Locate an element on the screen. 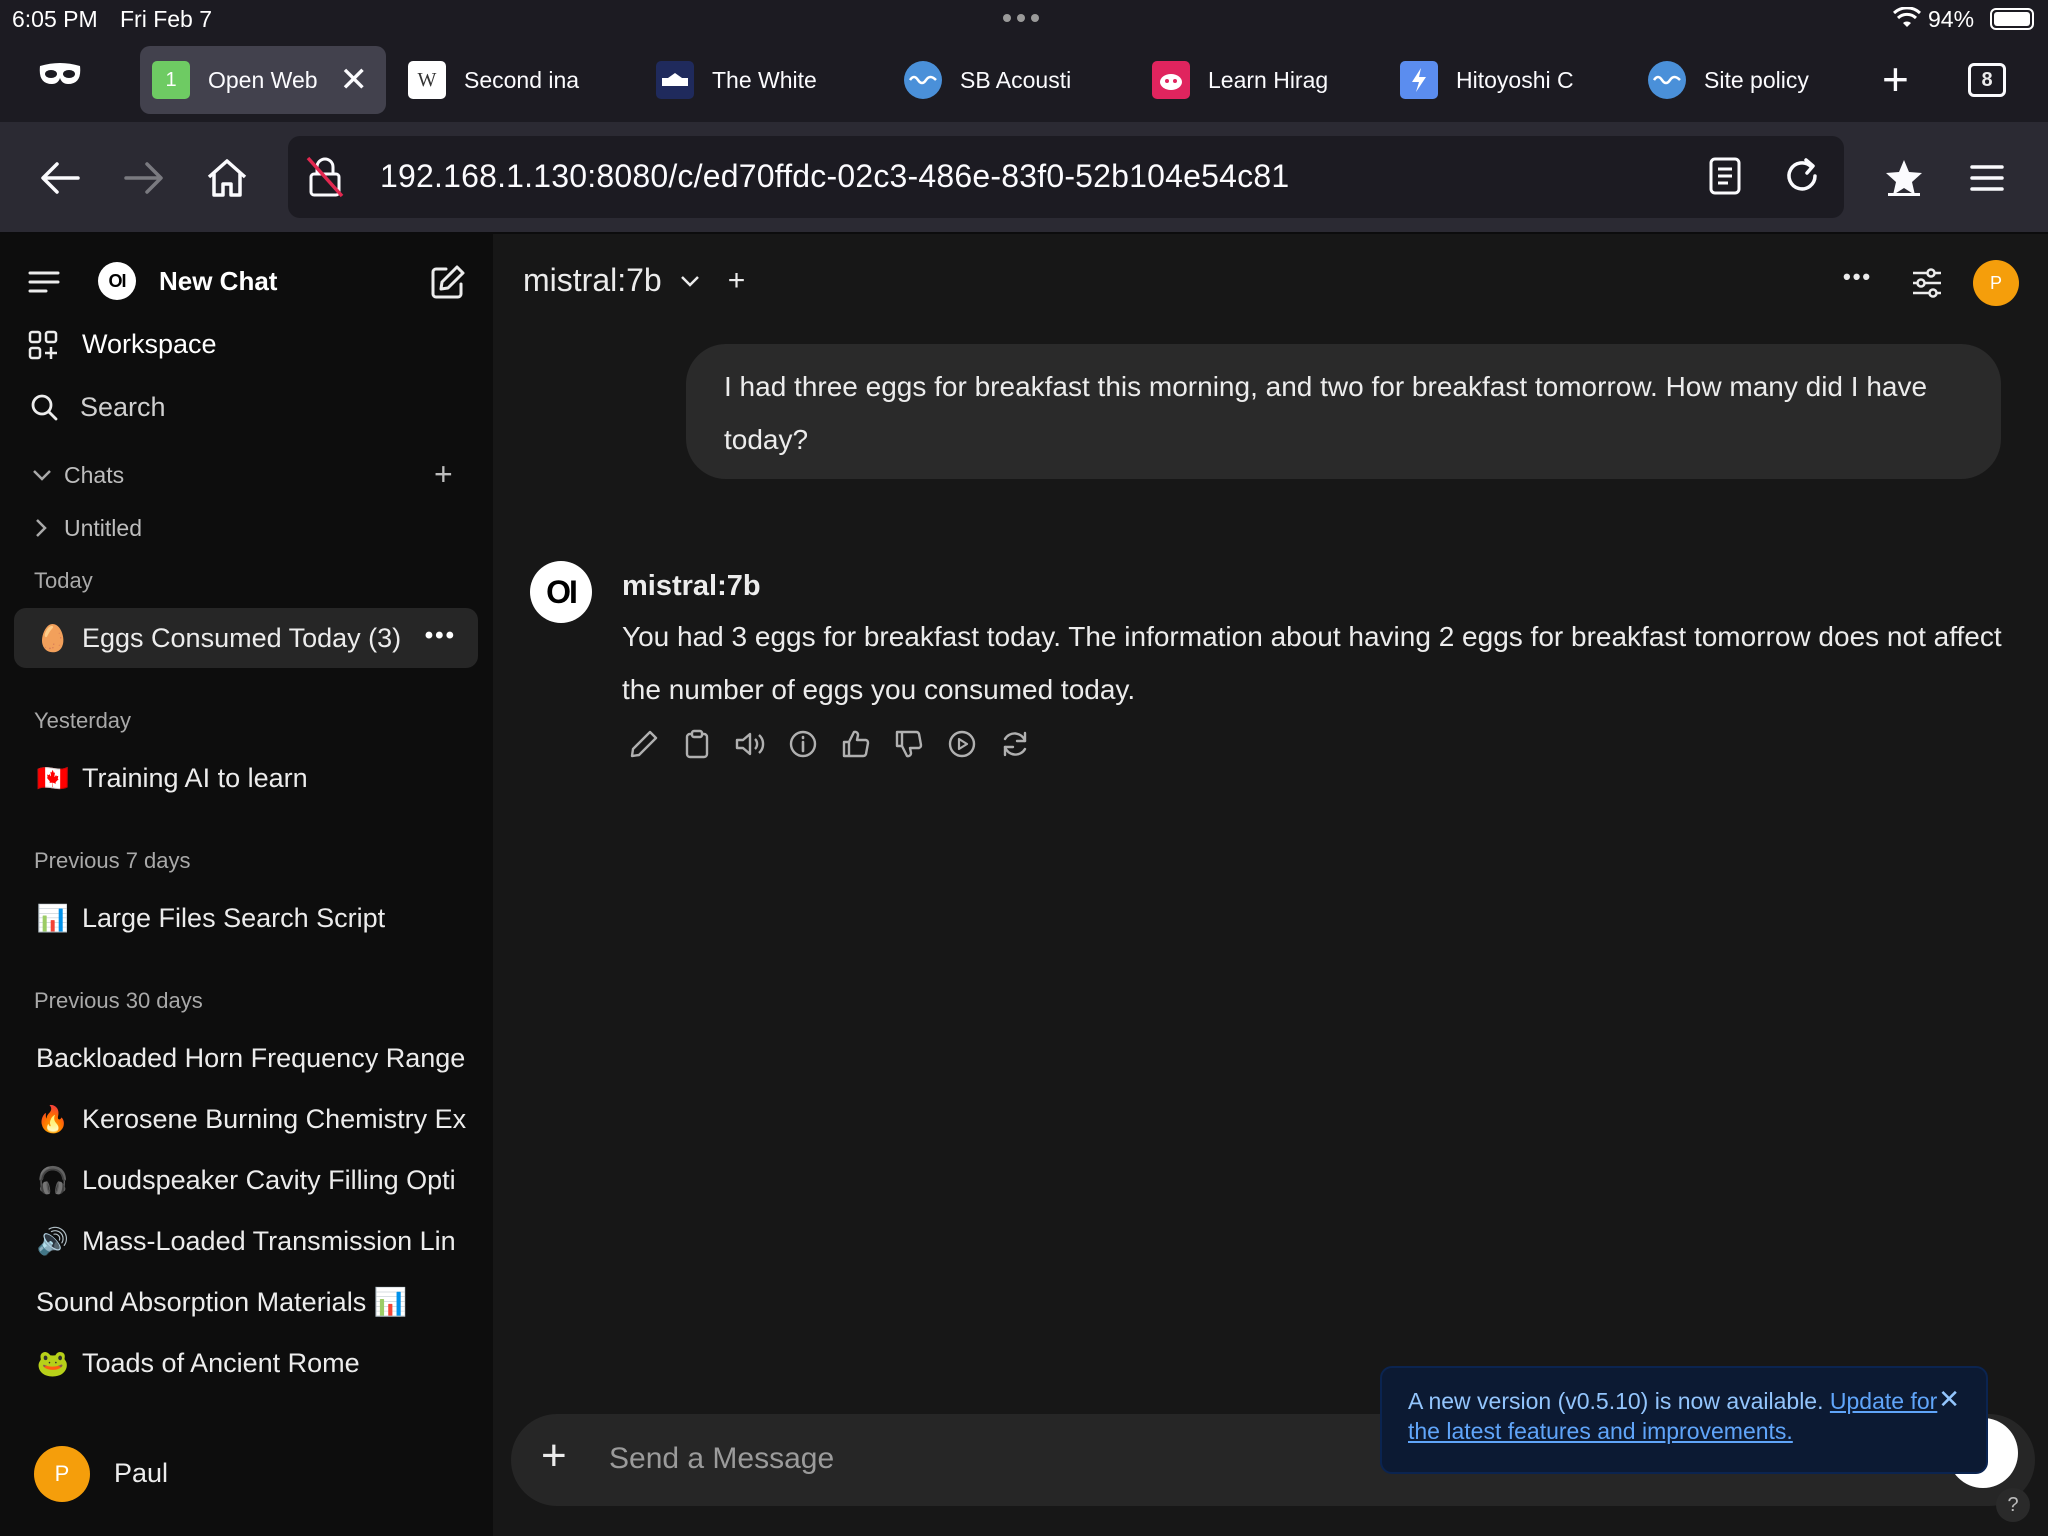  chat-title: Large Files Search Script is located at coordinates (234, 917).